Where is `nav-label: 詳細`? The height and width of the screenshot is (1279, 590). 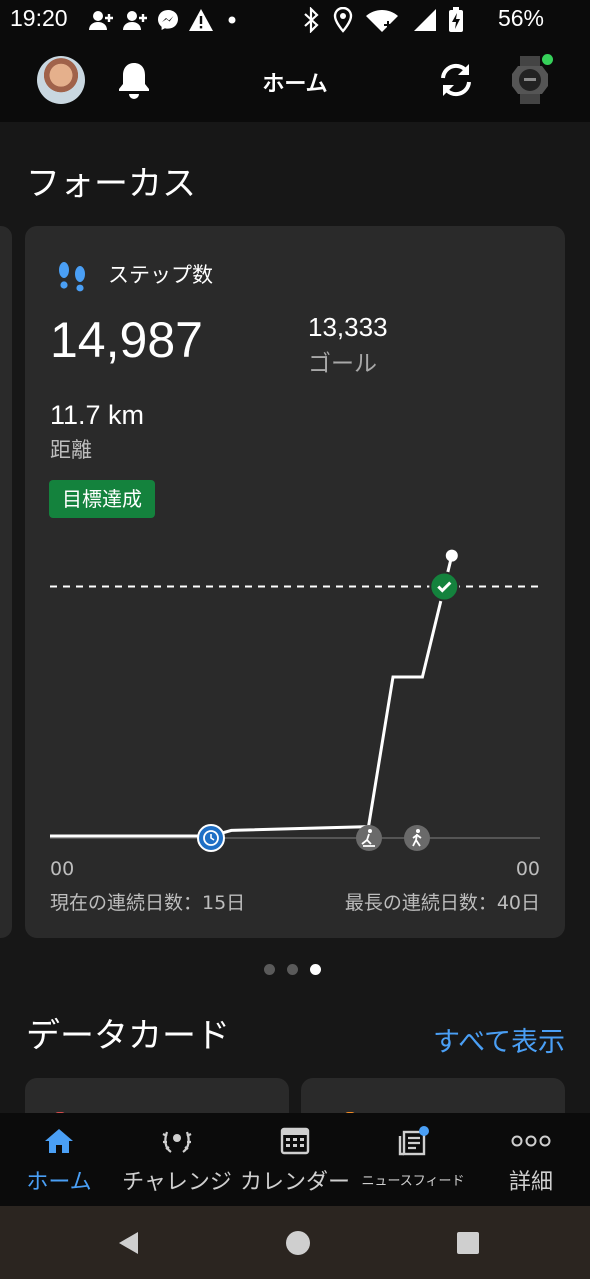
nav-label: 詳細 is located at coordinates (530, 1182).